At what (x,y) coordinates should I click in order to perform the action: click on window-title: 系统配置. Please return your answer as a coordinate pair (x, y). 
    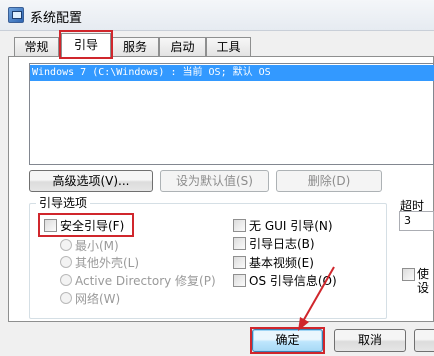
    Looking at the image, I should click on (56, 18).